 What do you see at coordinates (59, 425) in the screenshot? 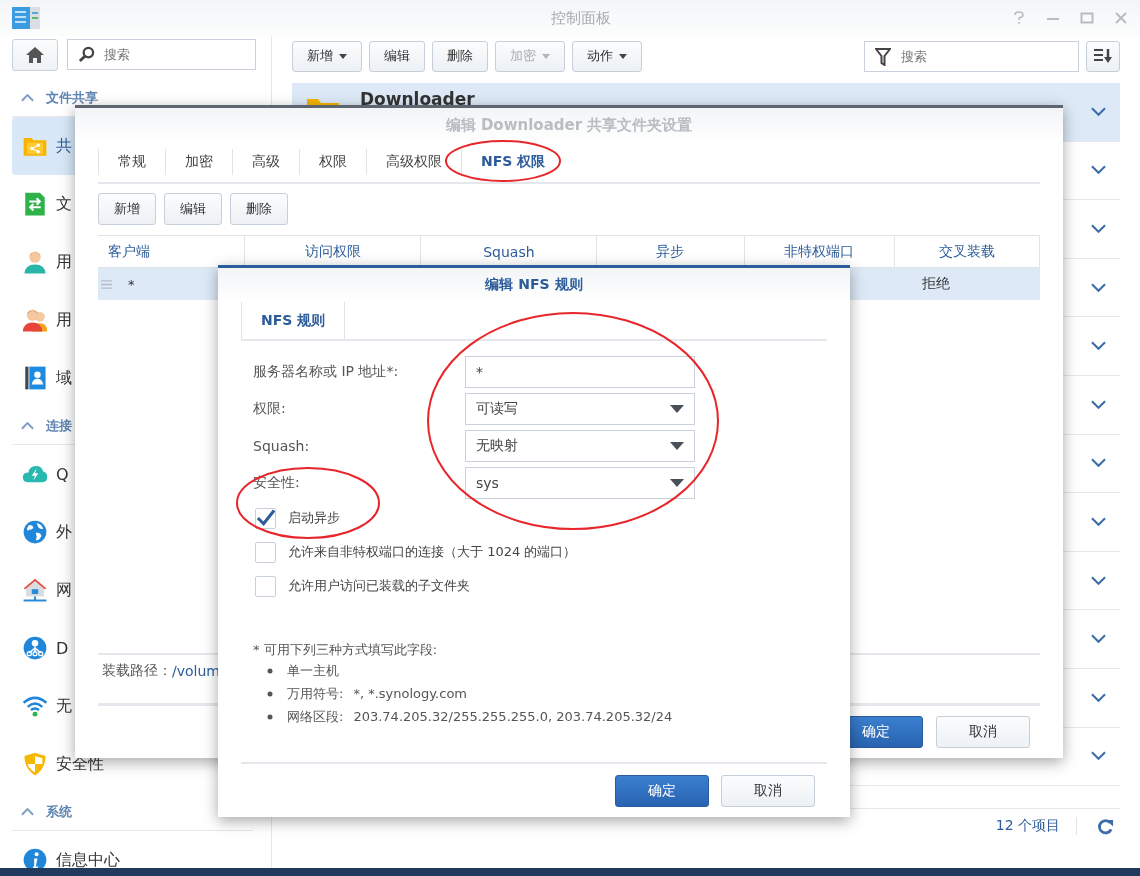
I see `section-title: 连接` at bounding box center [59, 425].